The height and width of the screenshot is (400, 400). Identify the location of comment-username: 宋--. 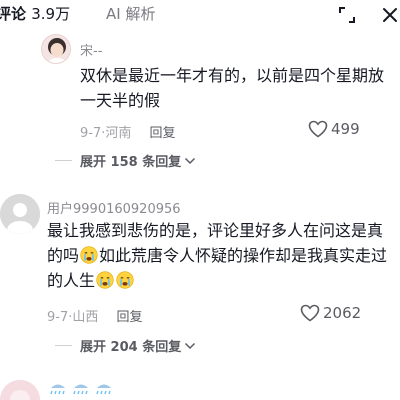
(91, 49).